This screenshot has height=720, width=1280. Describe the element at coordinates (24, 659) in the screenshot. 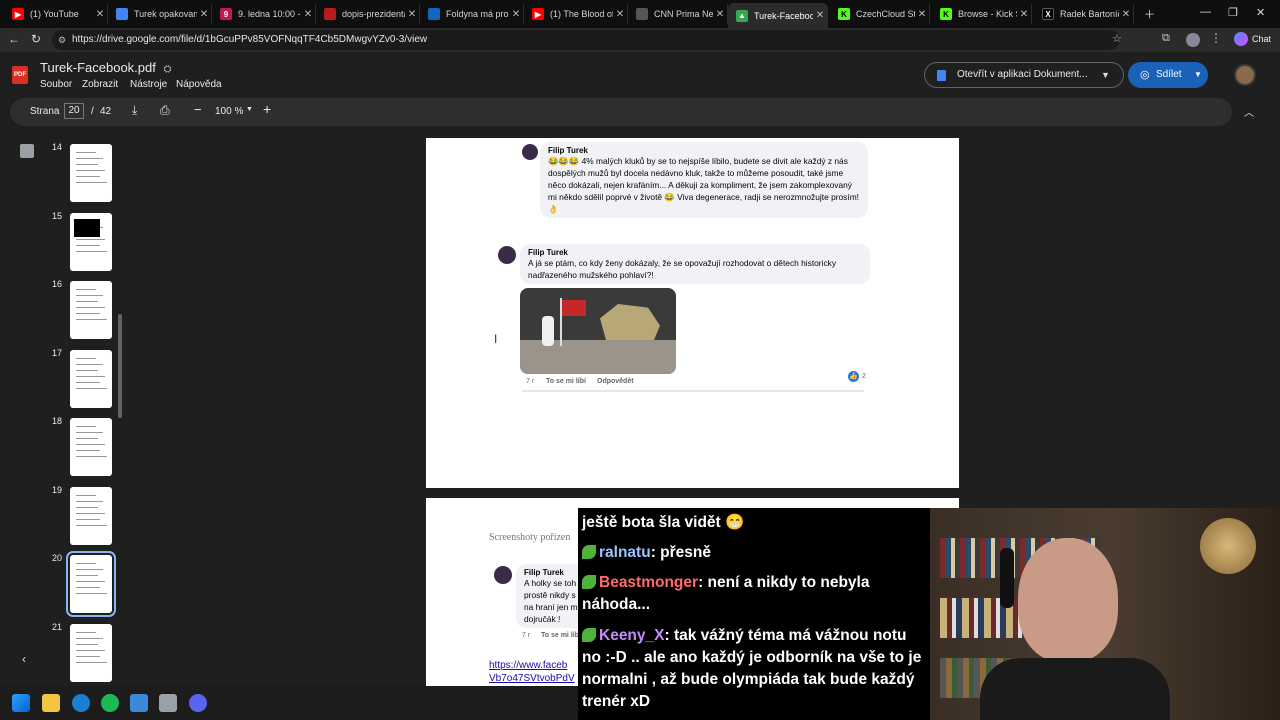

I see `collapse-sidebar-icon: ‹` at that location.